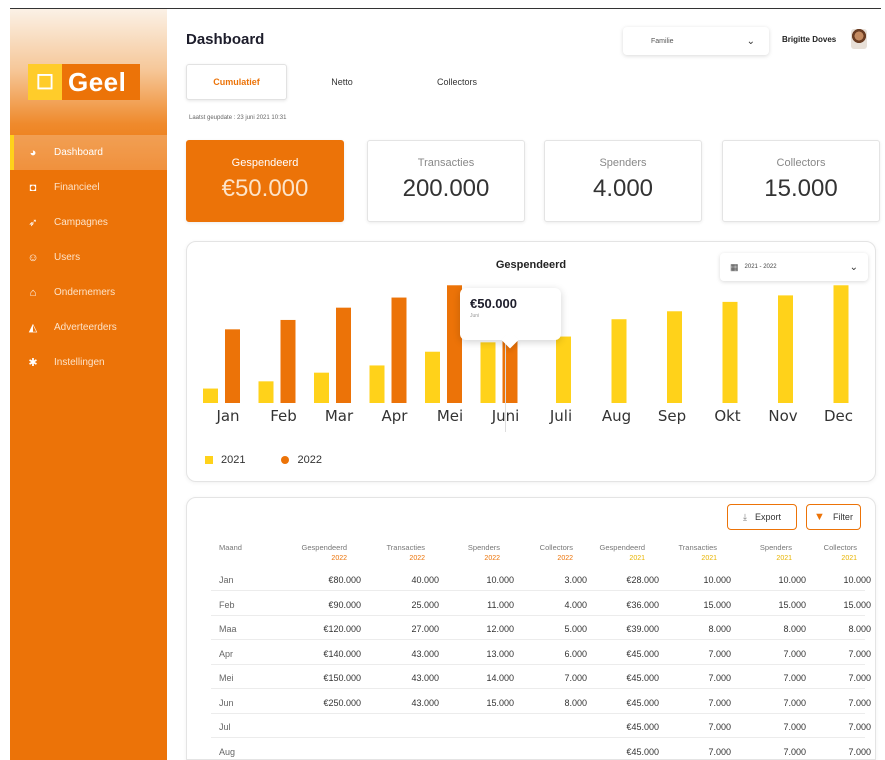 The image size is (885, 760). What do you see at coordinates (97, 81) in the screenshot?
I see `brand-name: Geel` at bounding box center [97, 81].